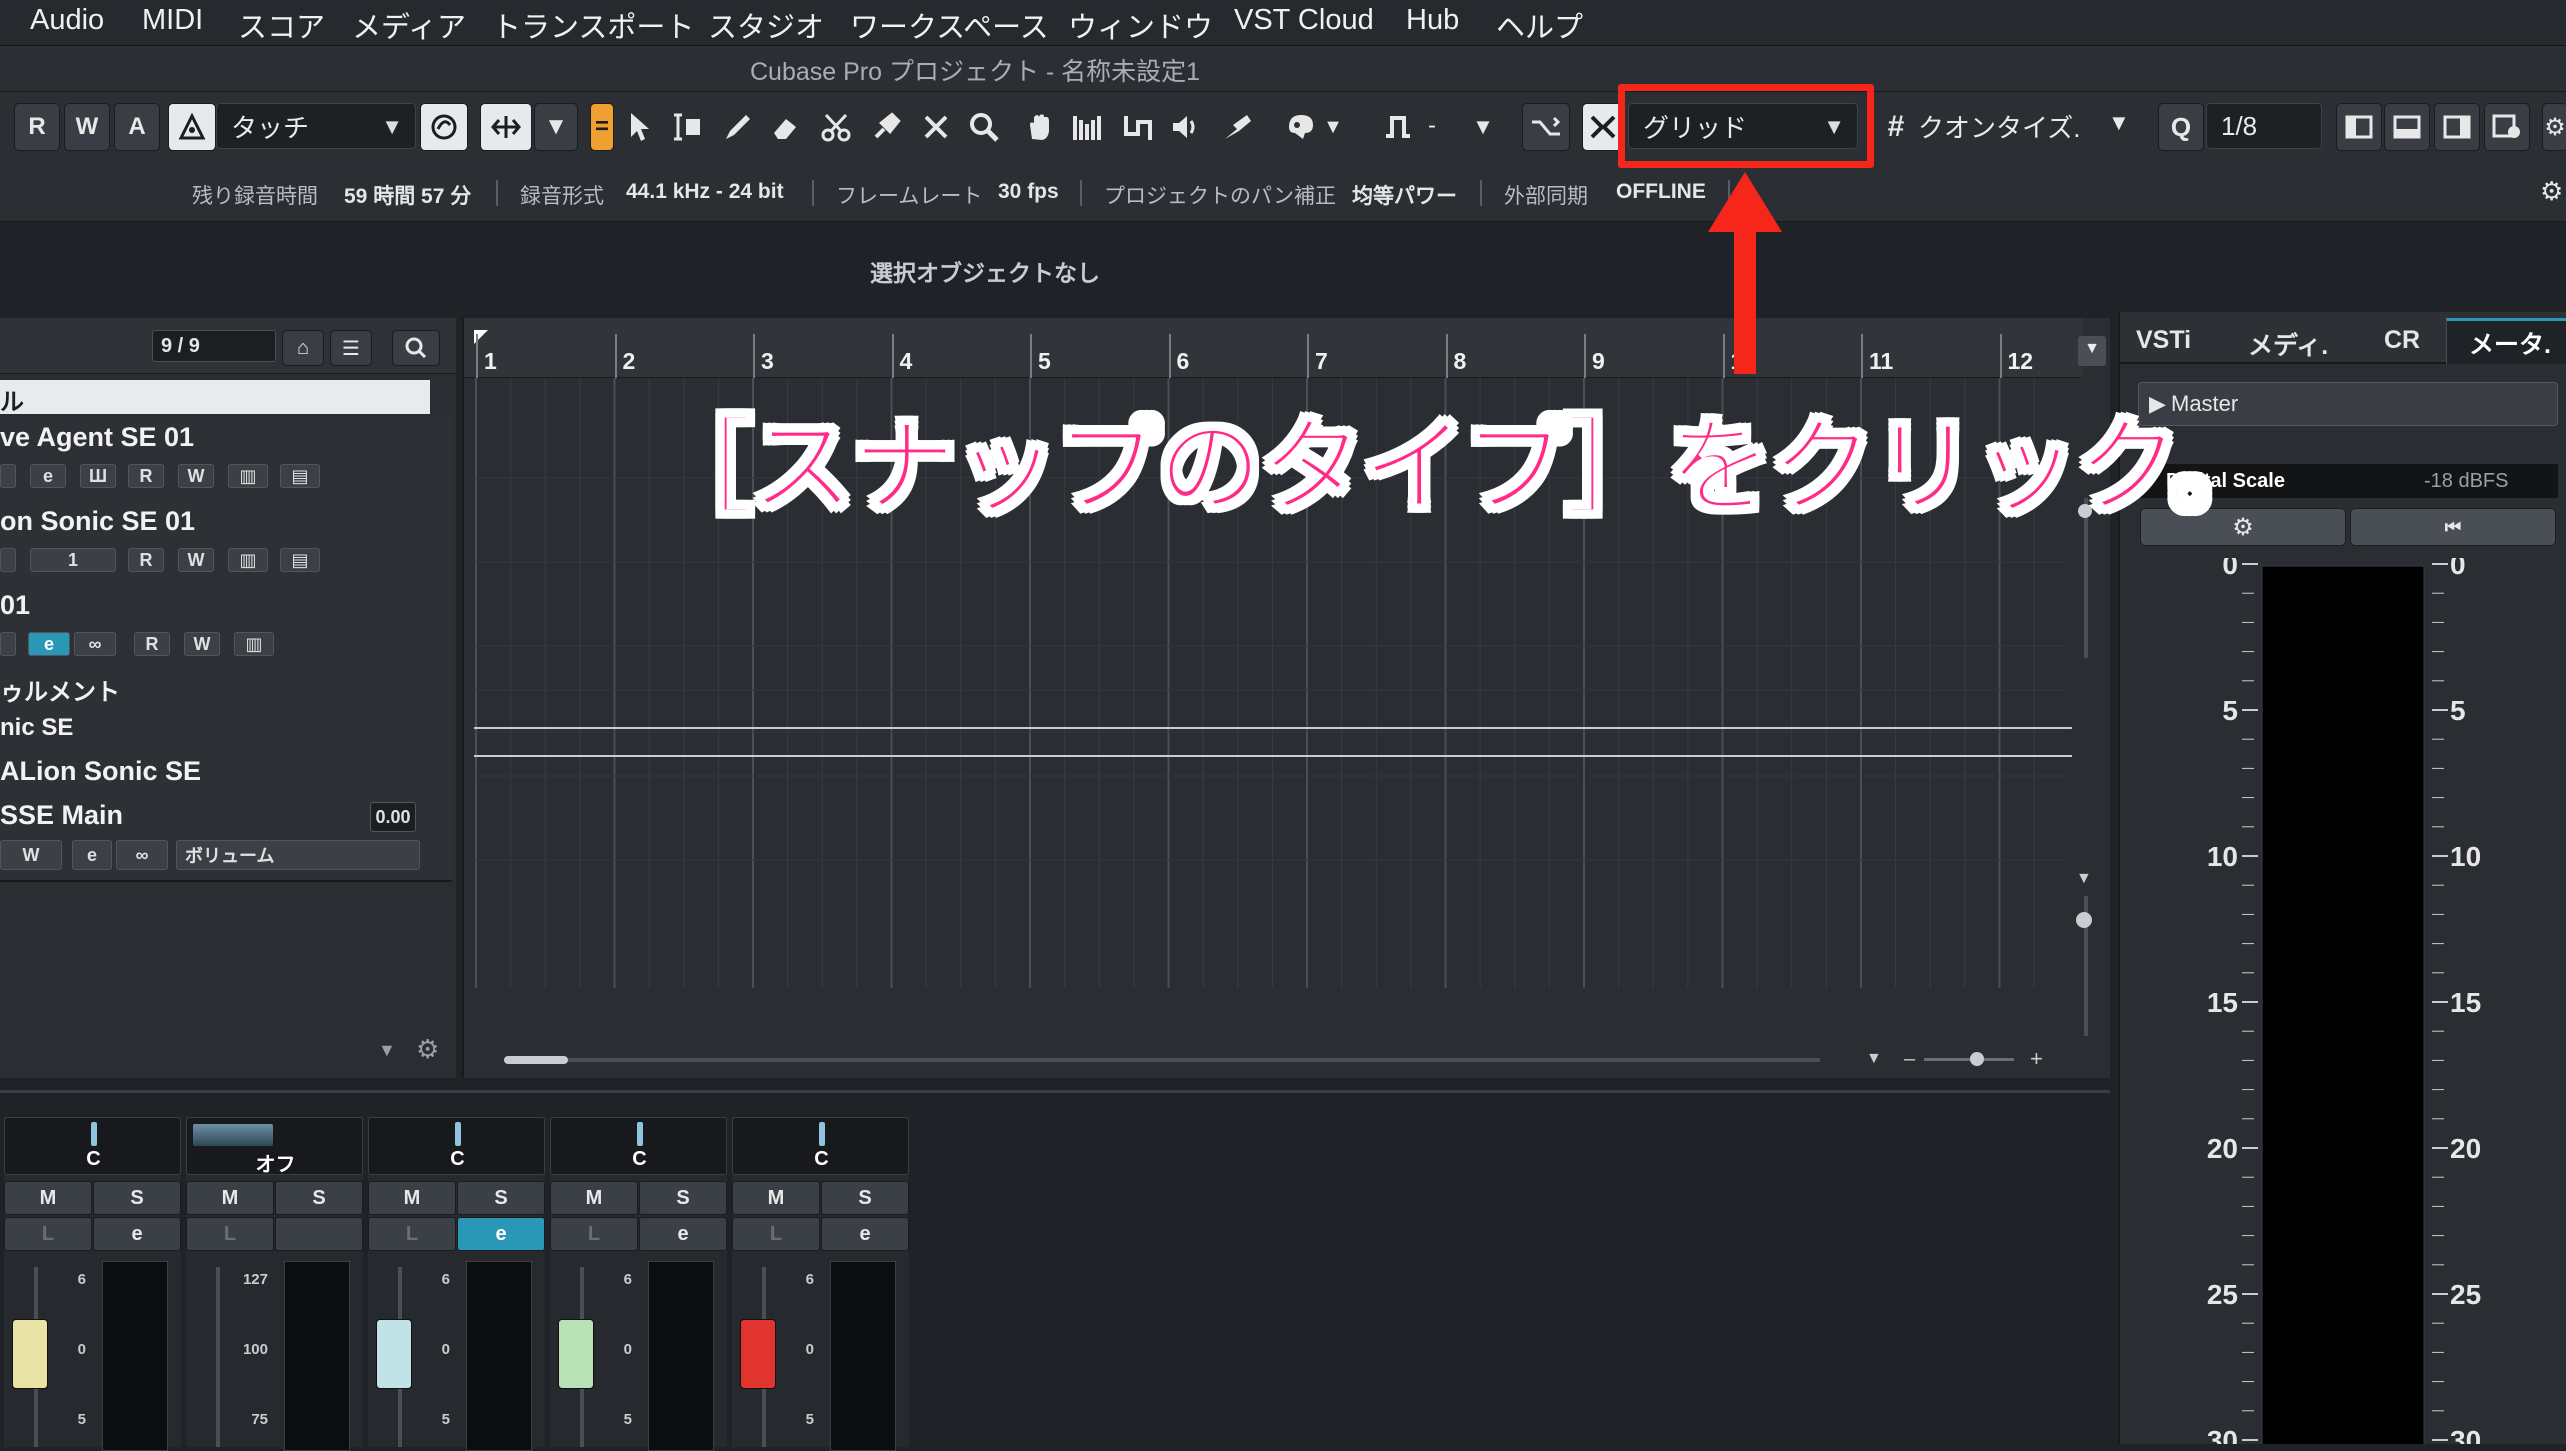  What do you see at coordinates (536, 1060) in the screenshot?
I see `horizontal-scroll-thumb` at bounding box center [536, 1060].